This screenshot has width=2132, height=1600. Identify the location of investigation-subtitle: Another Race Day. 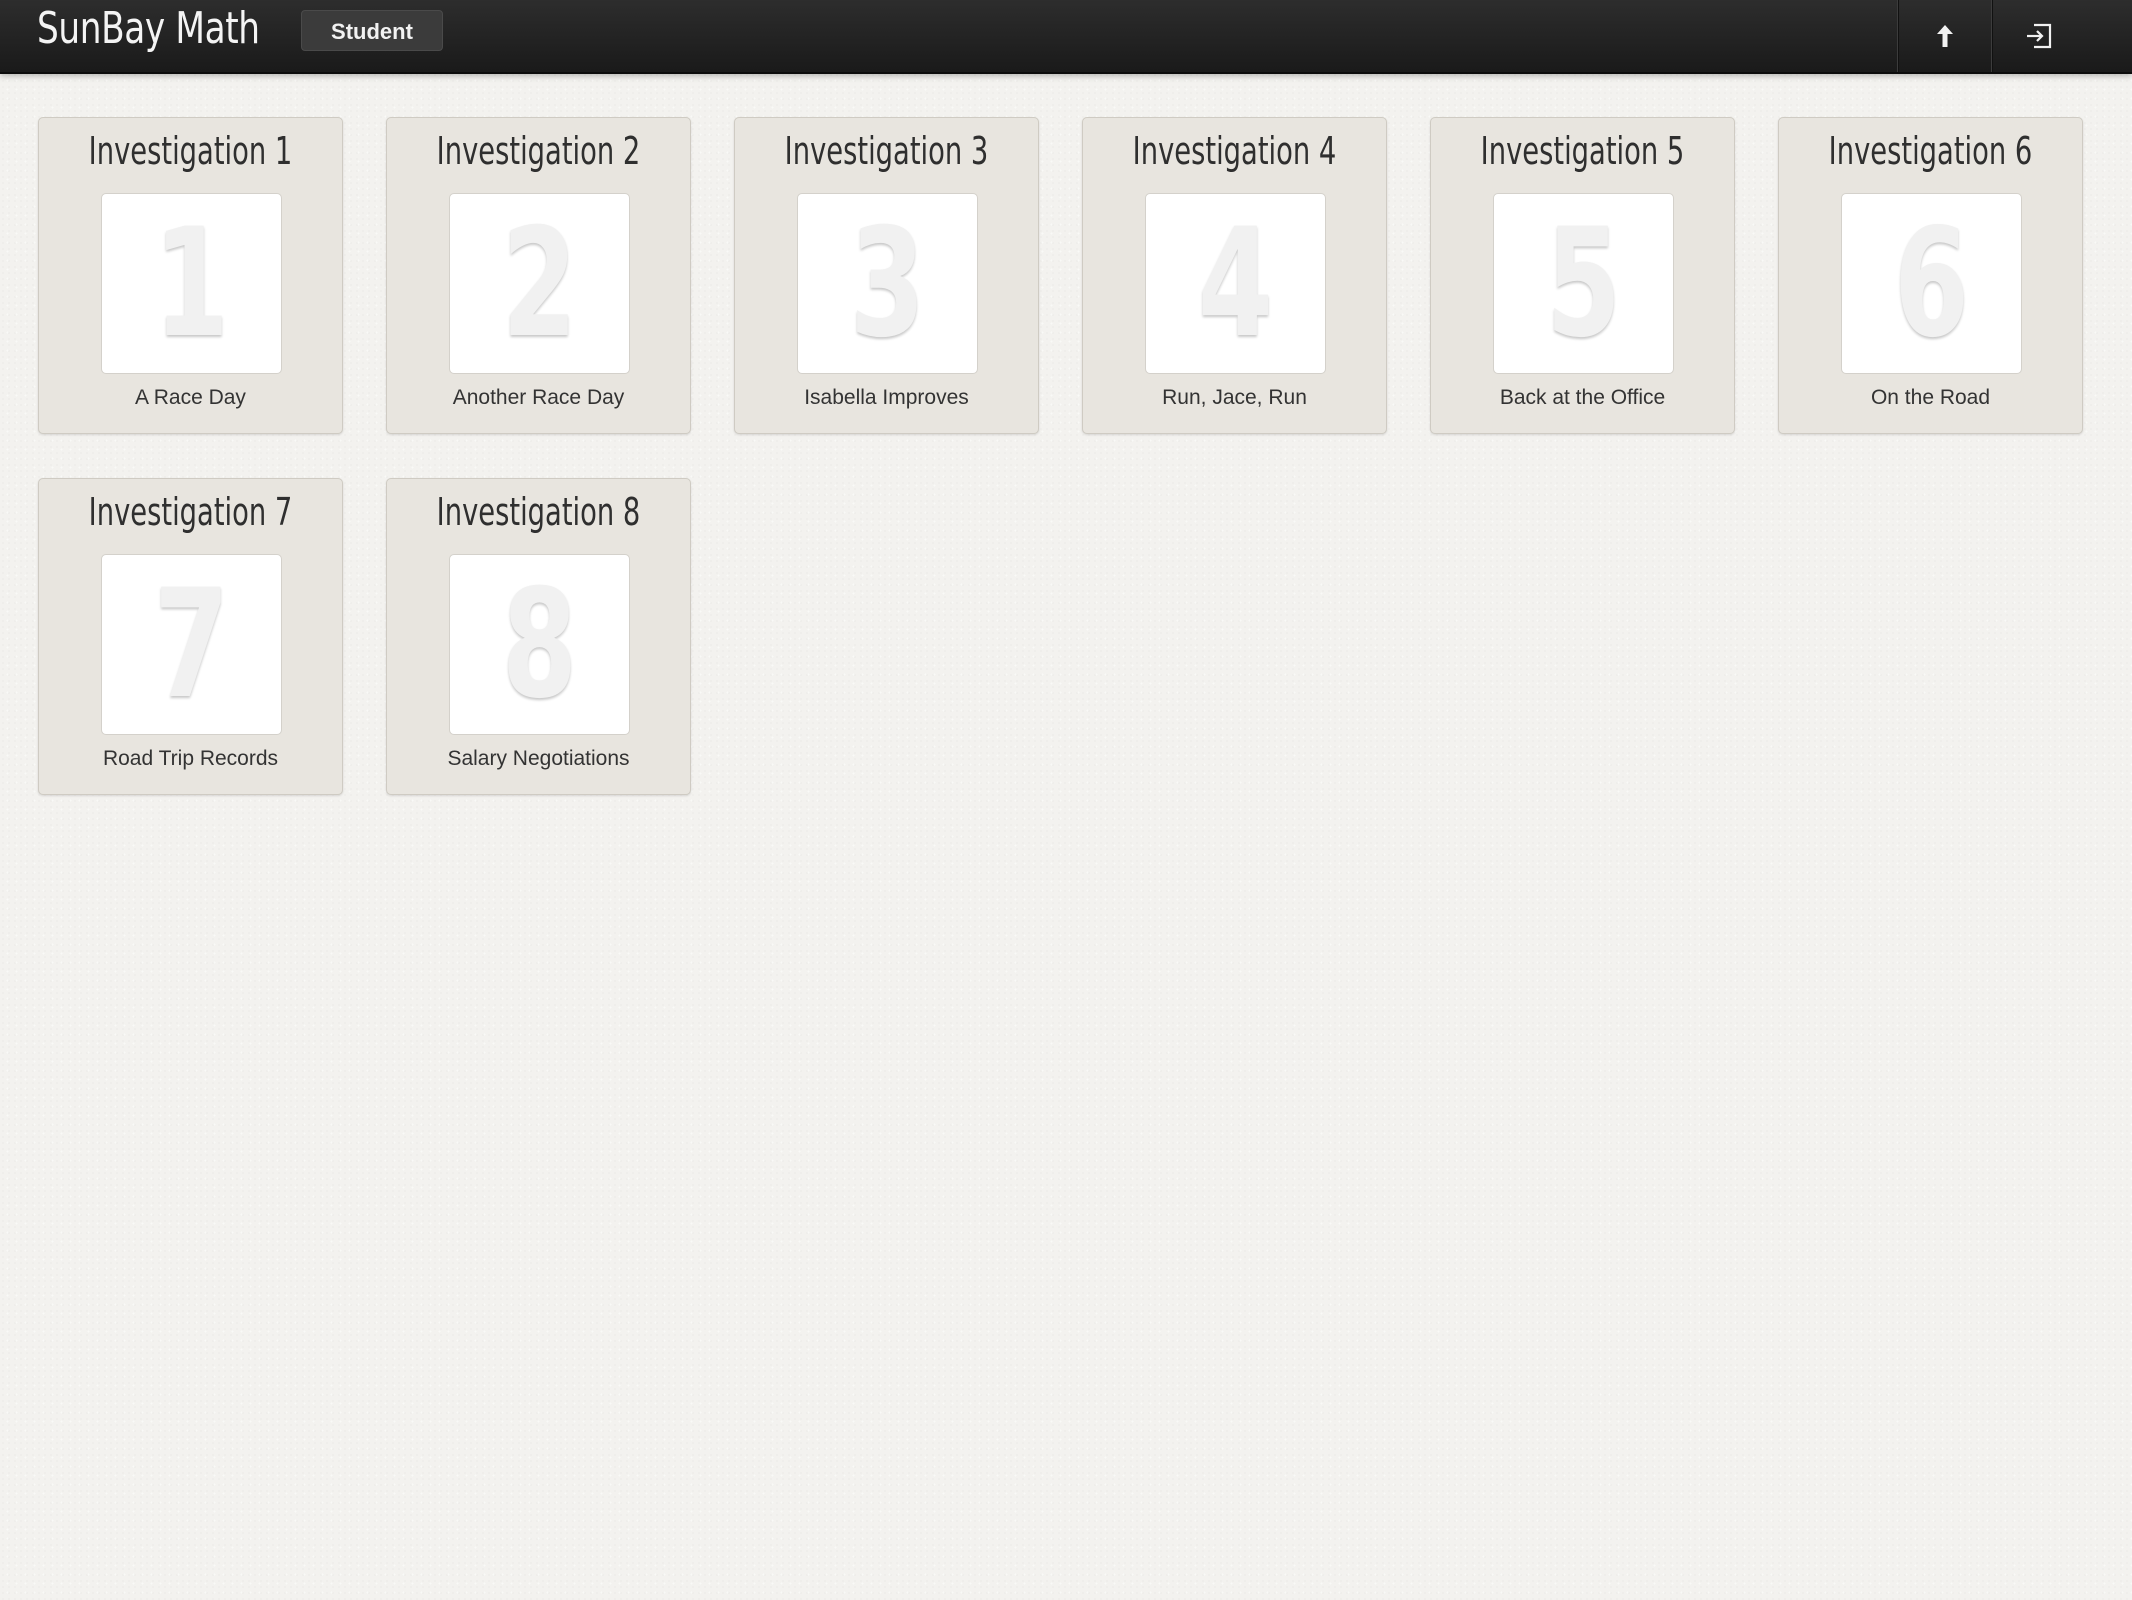
(538, 397).